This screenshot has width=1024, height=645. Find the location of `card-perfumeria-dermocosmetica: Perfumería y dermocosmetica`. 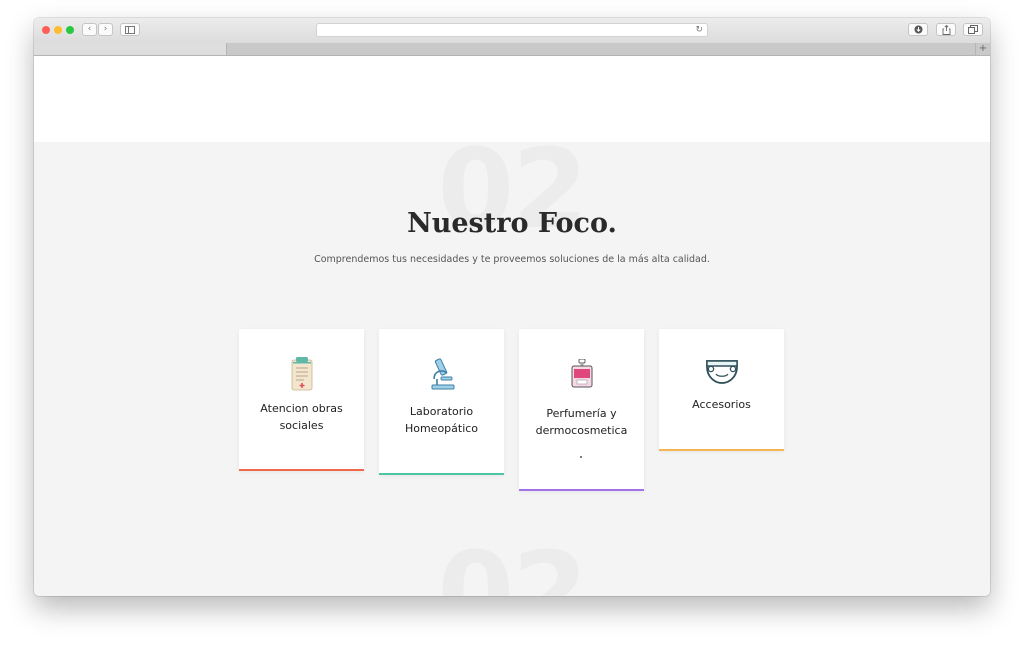

card-perfumeria-dermocosmetica: Perfumería y dermocosmetica is located at coordinates (581, 410).